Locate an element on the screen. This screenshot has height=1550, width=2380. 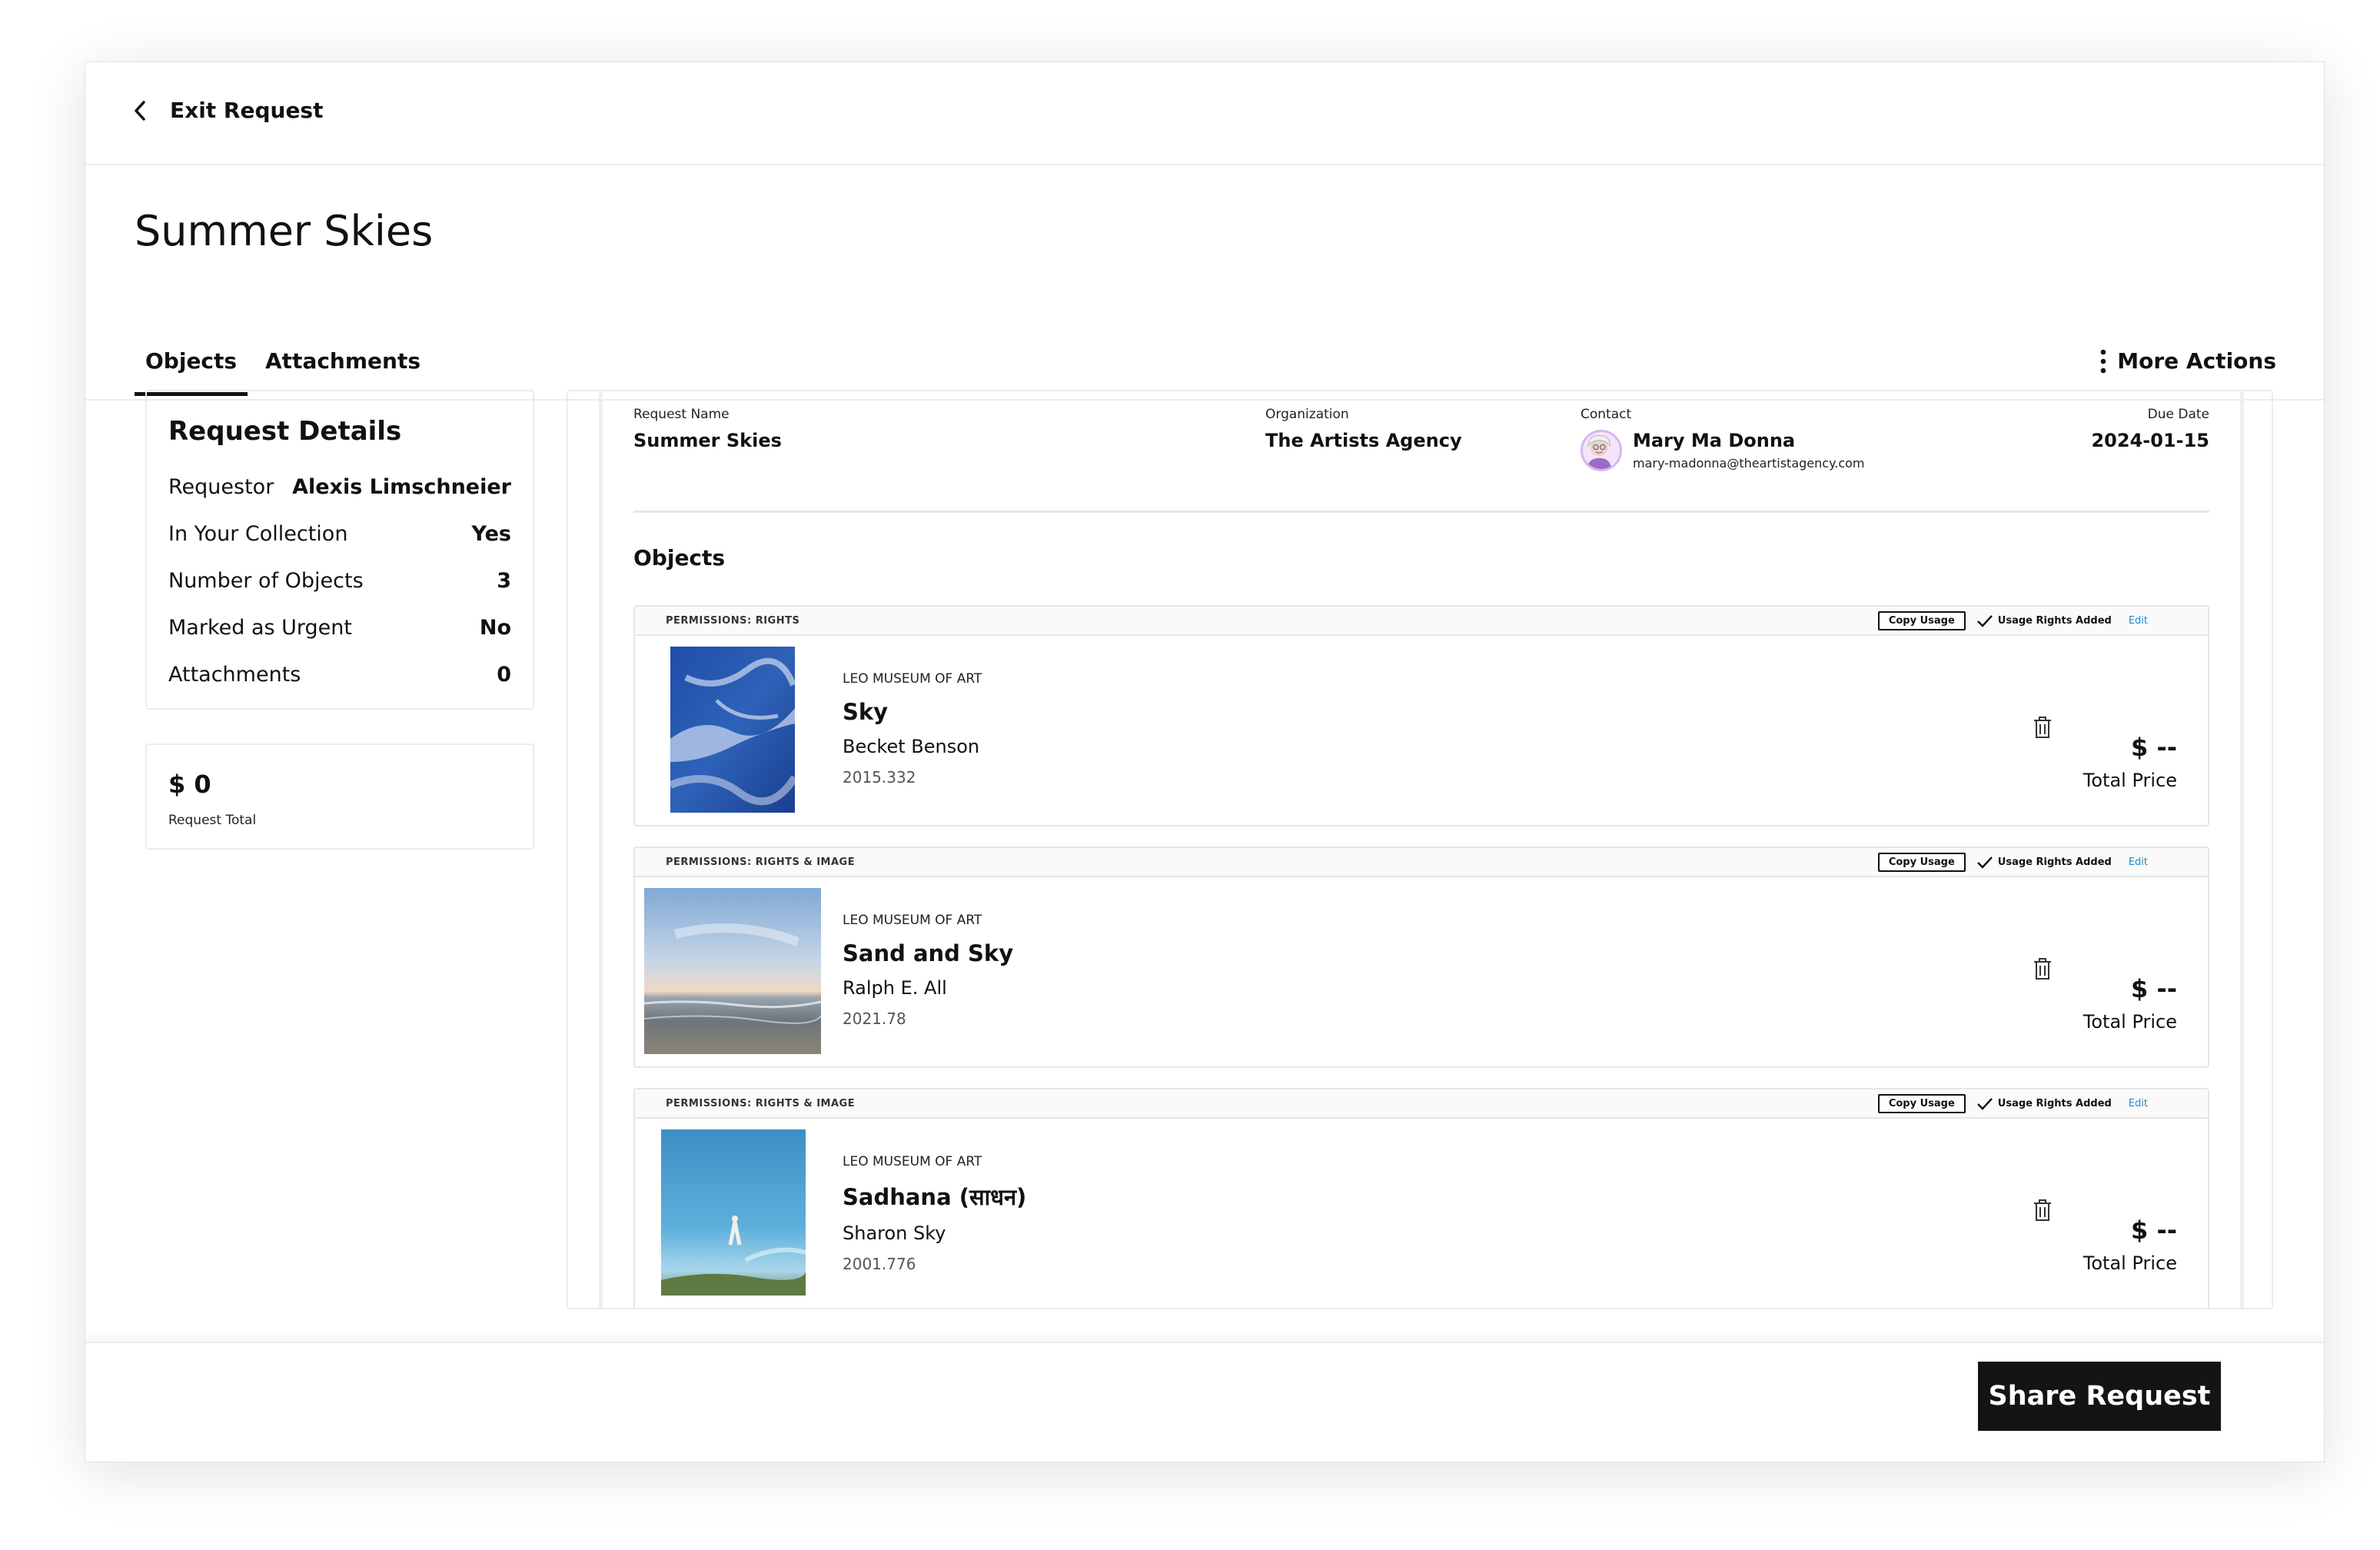
exit-request-label: Exit Request is located at coordinates (247, 110).